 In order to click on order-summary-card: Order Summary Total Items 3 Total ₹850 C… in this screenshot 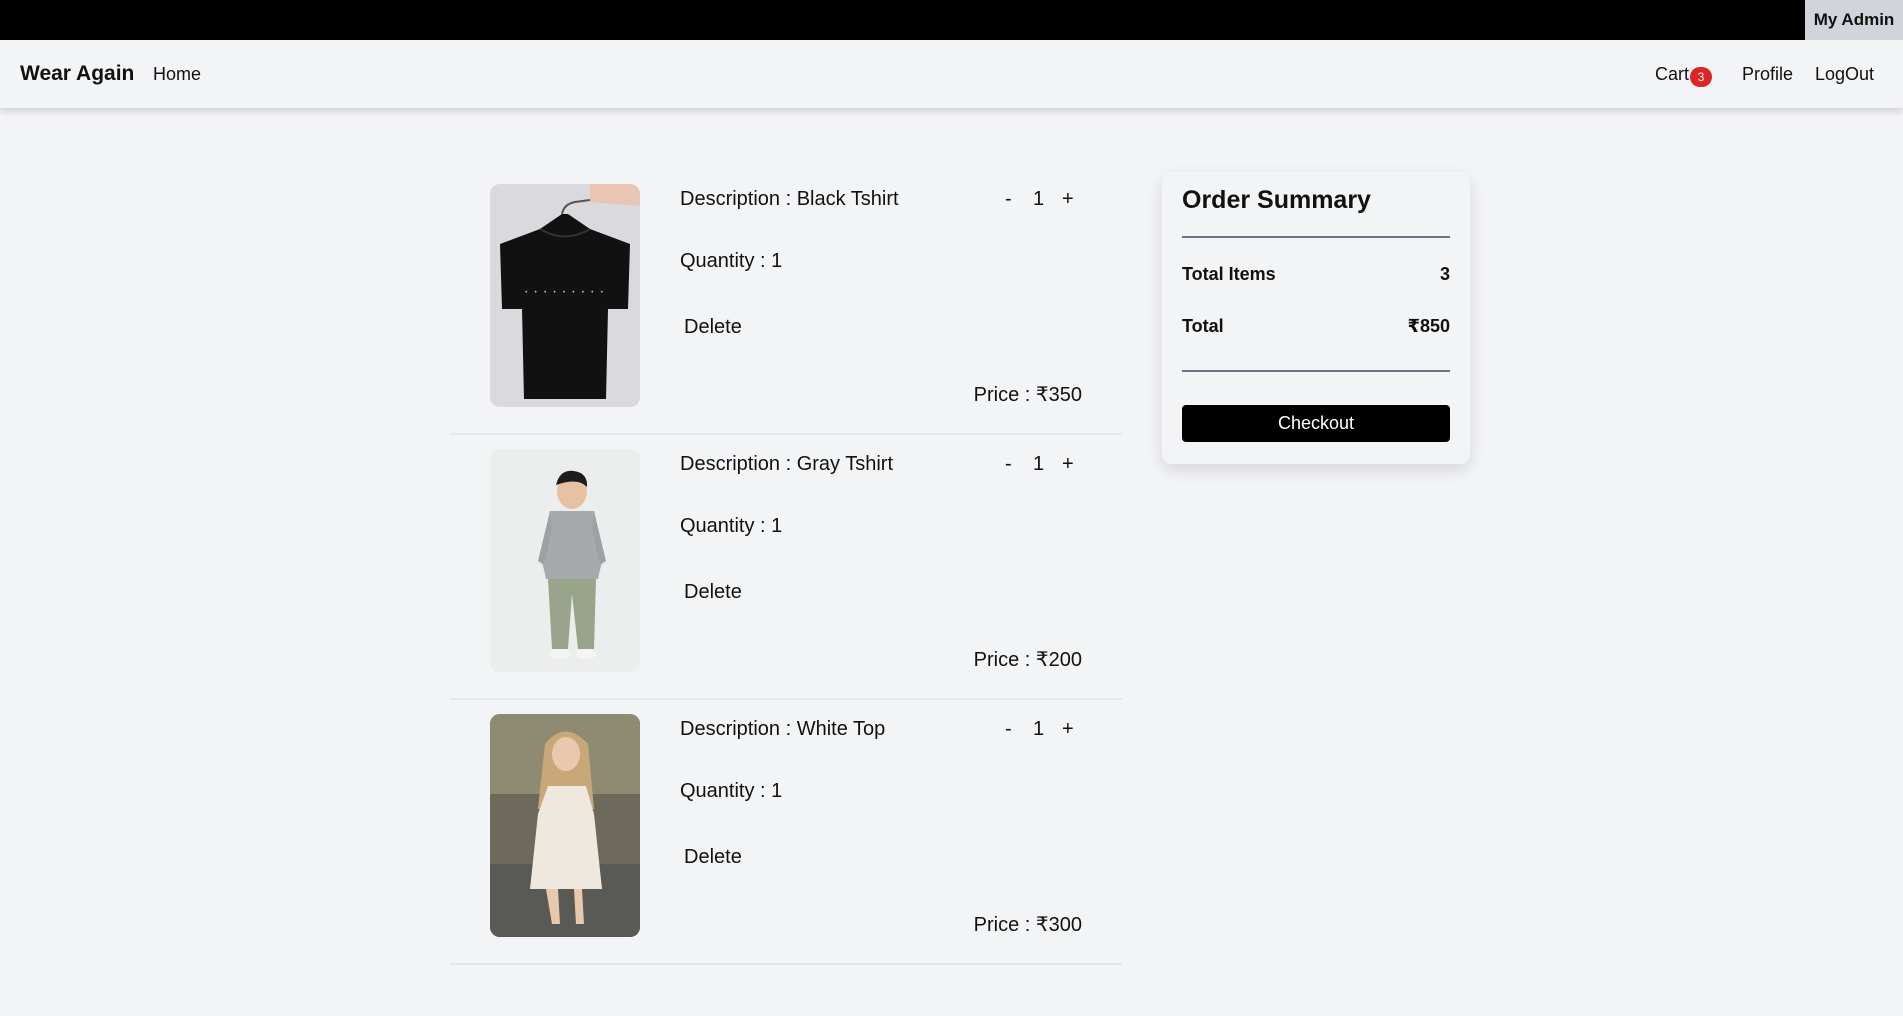, I will do `click(1316, 318)`.